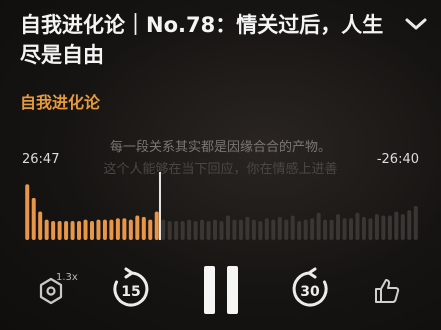 The height and width of the screenshot is (330, 441). Describe the element at coordinates (60, 101) in the screenshot. I see `podcast-author-link: 自我进化论` at that location.